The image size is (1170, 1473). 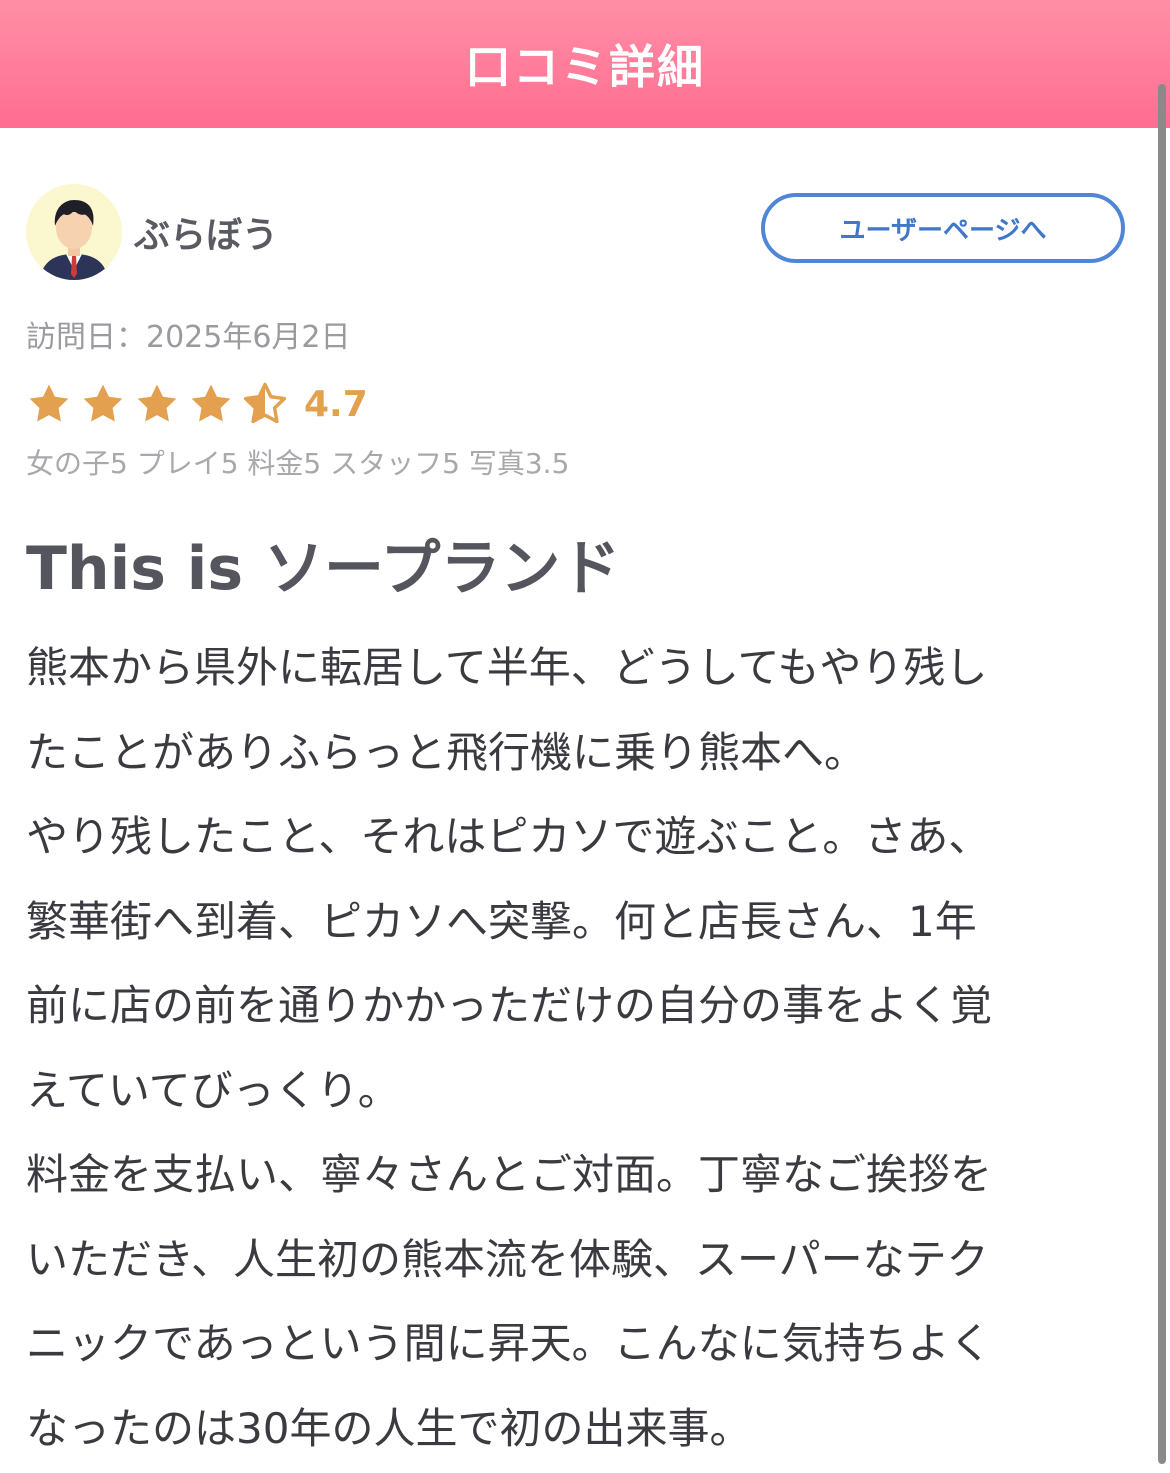 I want to click on rating-value: 4.7, so click(x=336, y=404).